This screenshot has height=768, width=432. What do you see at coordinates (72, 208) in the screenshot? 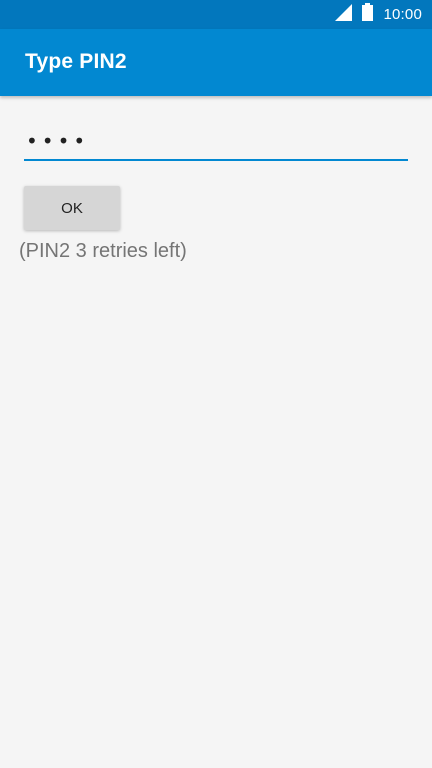
I see `ok-button: OK` at bounding box center [72, 208].